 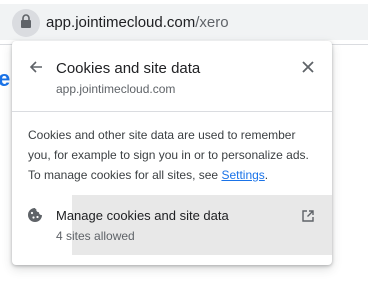 I want to click on manage-cookies-label: Manage cookies and site data, so click(x=142, y=215).